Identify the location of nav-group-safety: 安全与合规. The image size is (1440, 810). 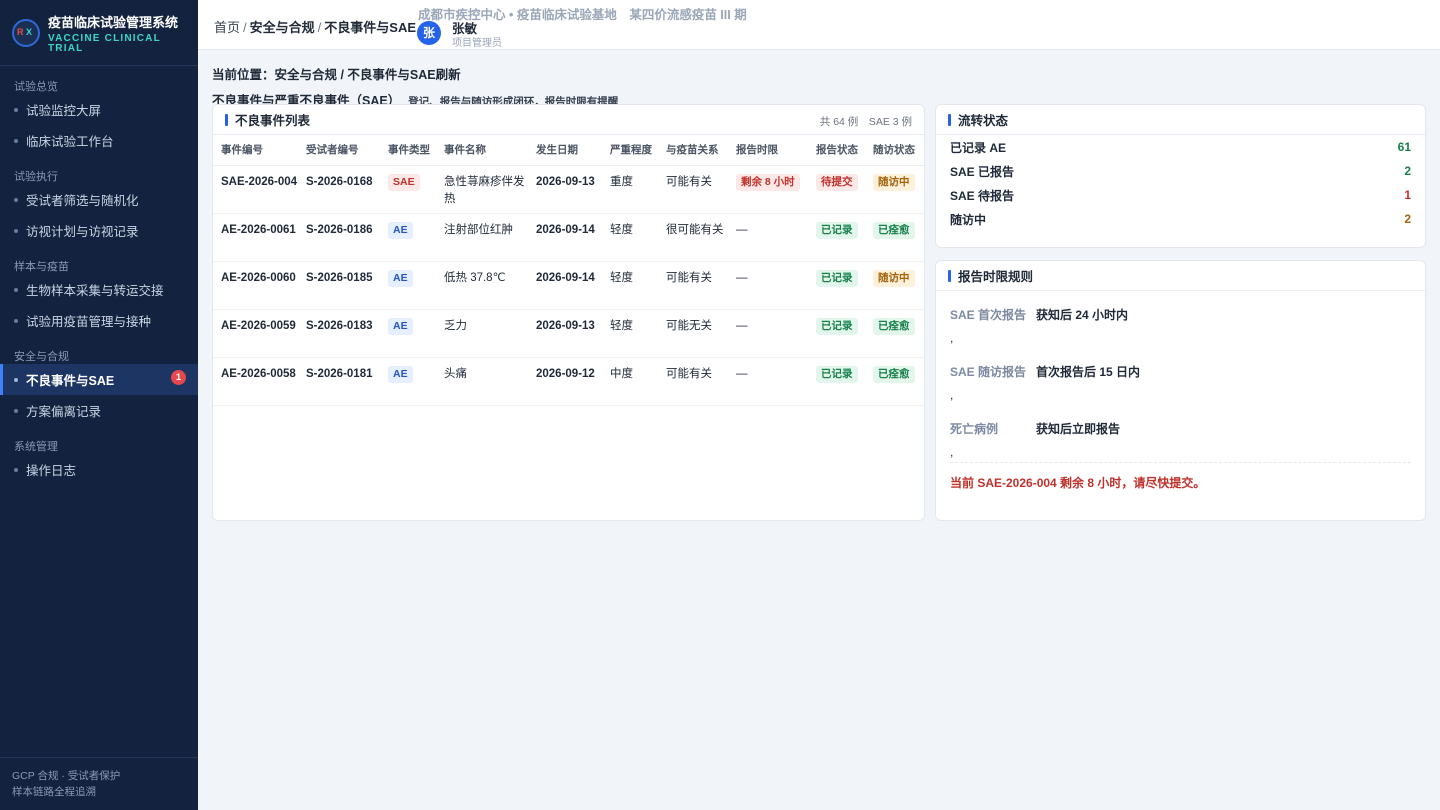
(41, 357).